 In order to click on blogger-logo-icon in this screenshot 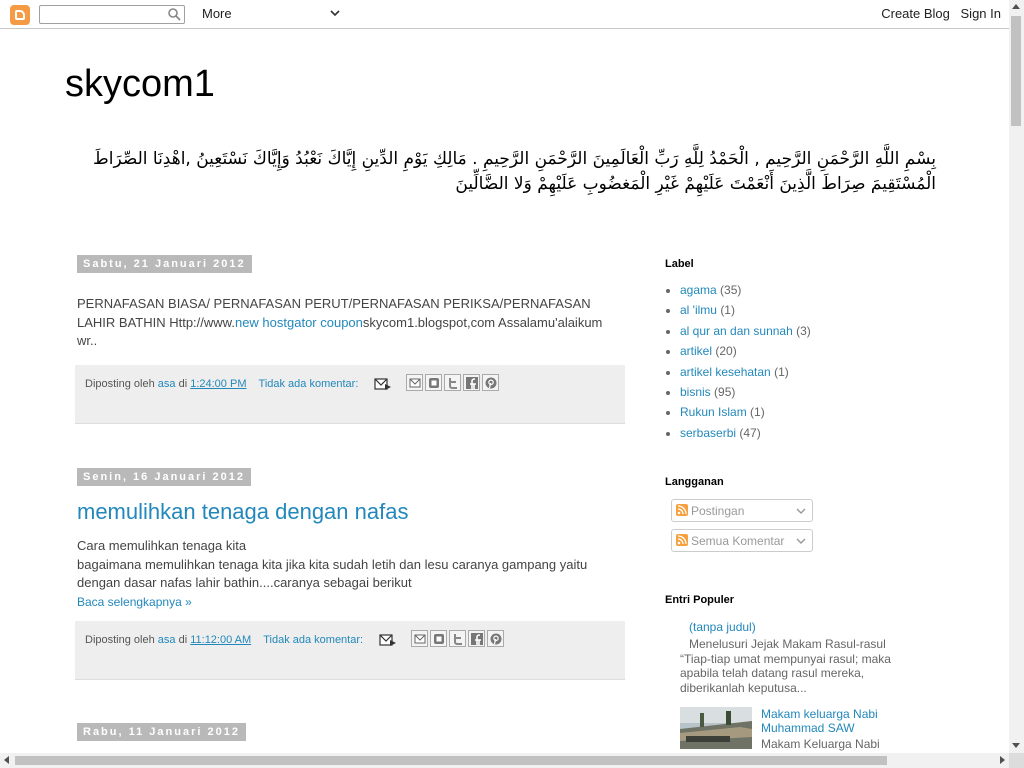, I will do `click(20, 15)`.